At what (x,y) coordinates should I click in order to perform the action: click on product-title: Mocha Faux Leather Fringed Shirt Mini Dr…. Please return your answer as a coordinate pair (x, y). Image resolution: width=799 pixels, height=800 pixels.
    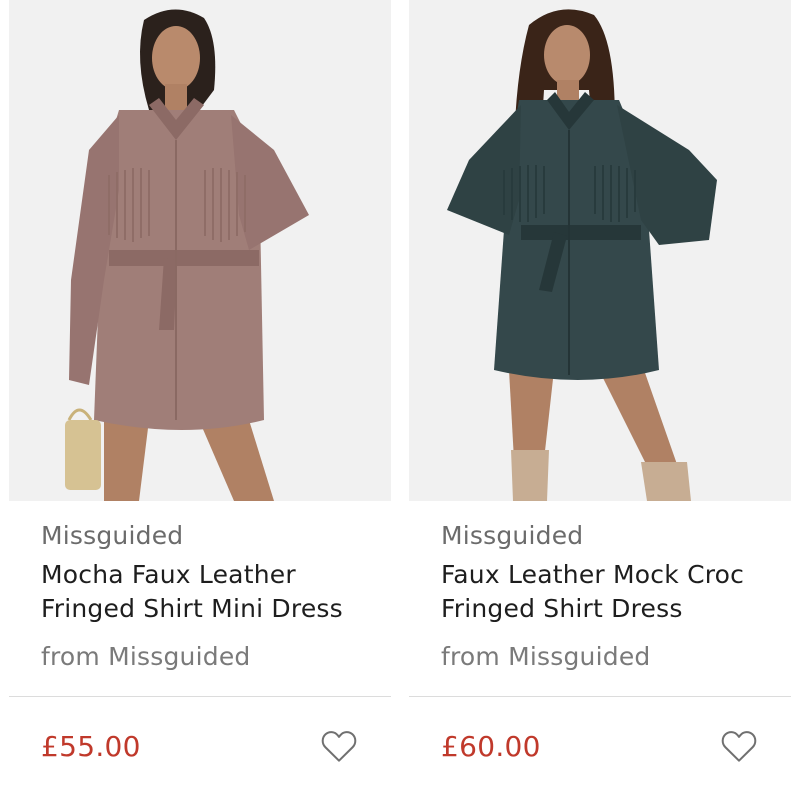
    Looking at the image, I should click on (213, 592).